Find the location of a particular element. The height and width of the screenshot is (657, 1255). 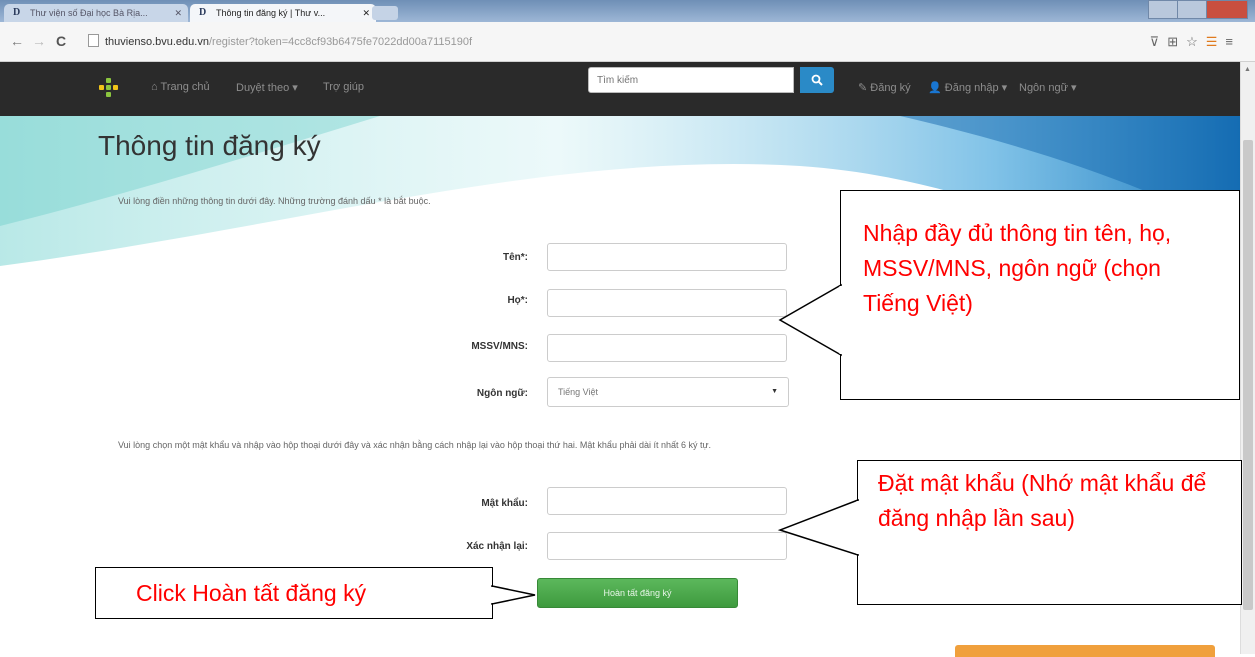

forward-icon: → is located at coordinates (39, 41).